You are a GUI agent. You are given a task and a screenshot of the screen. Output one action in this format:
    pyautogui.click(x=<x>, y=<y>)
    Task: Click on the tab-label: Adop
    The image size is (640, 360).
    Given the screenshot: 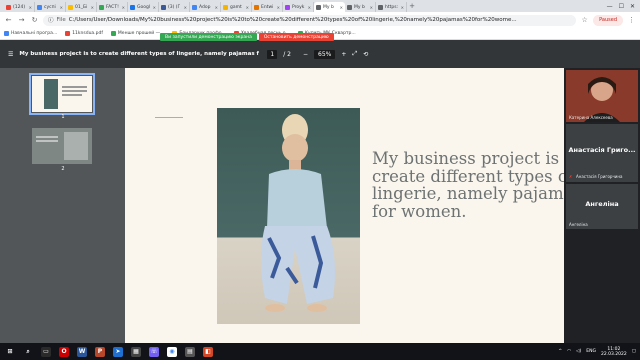 What is the action you would take?
    pyautogui.click(x=205, y=7)
    